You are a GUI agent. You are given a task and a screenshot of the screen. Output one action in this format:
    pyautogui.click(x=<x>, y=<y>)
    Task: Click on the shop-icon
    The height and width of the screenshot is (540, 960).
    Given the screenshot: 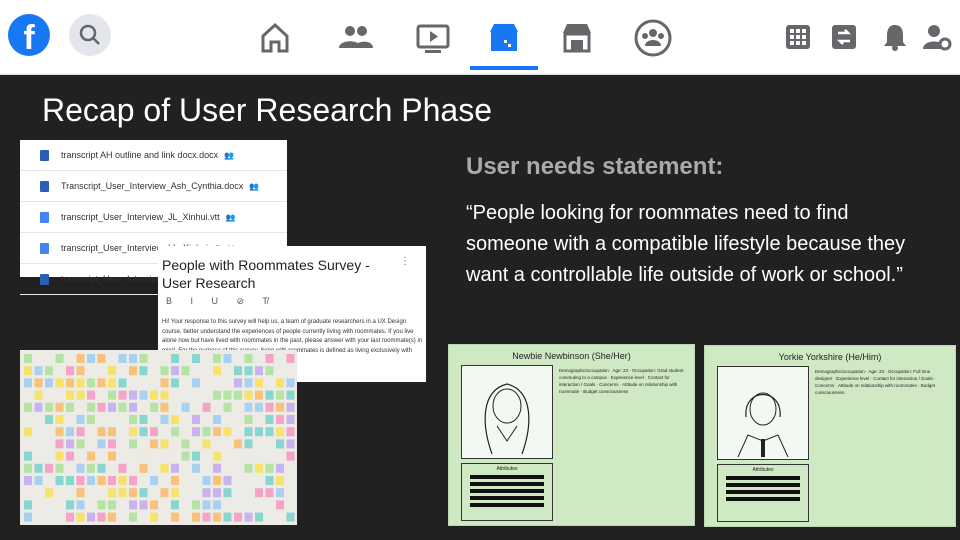 What is the action you would take?
    pyautogui.click(x=577, y=38)
    